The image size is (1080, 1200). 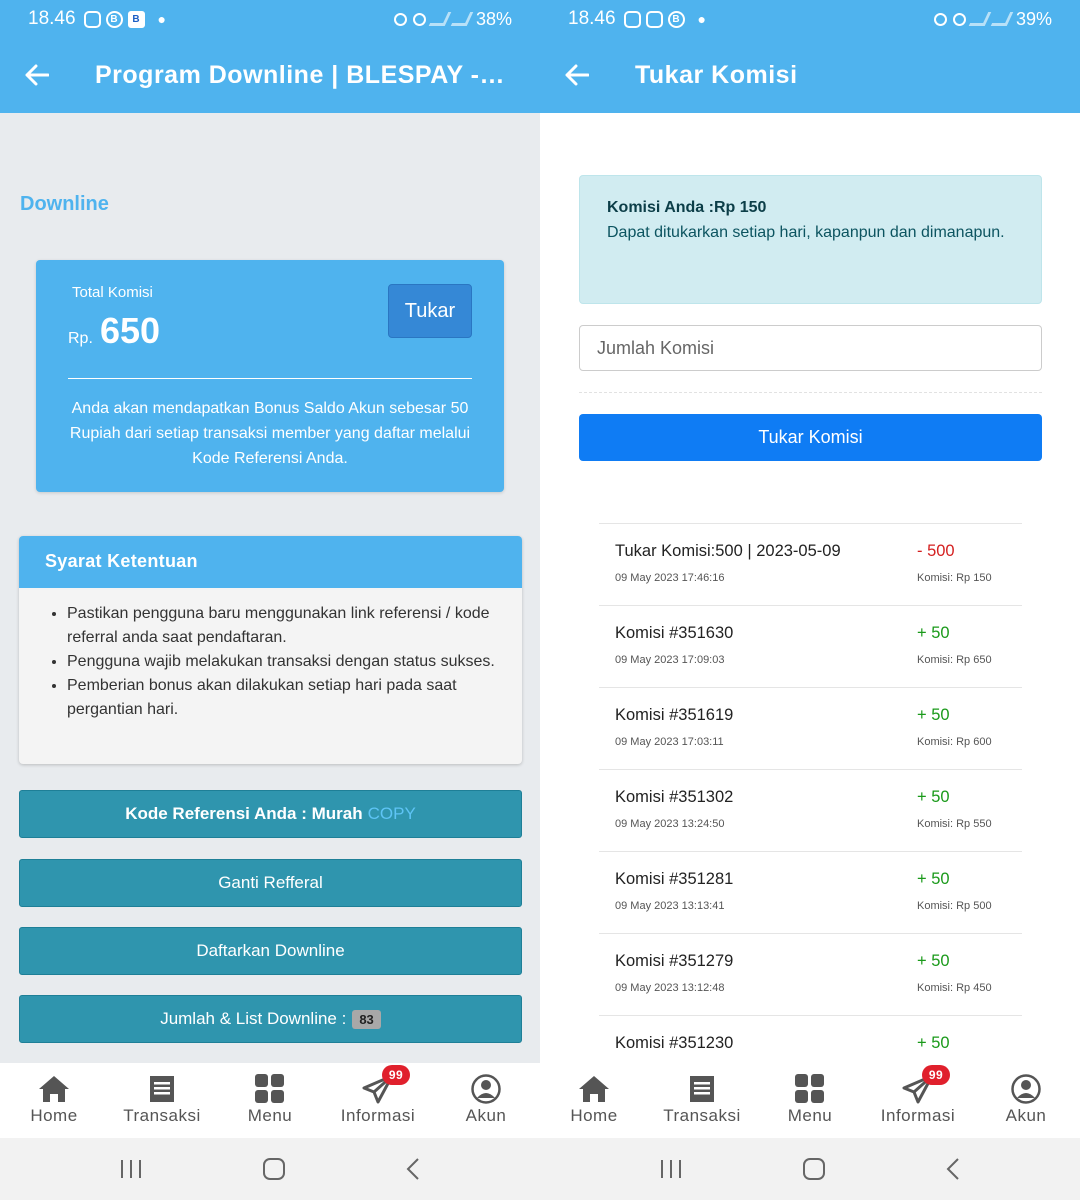 What do you see at coordinates (669, 742) in the screenshot?
I see `history-date: 09 May 2023 17:03:11` at bounding box center [669, 742].